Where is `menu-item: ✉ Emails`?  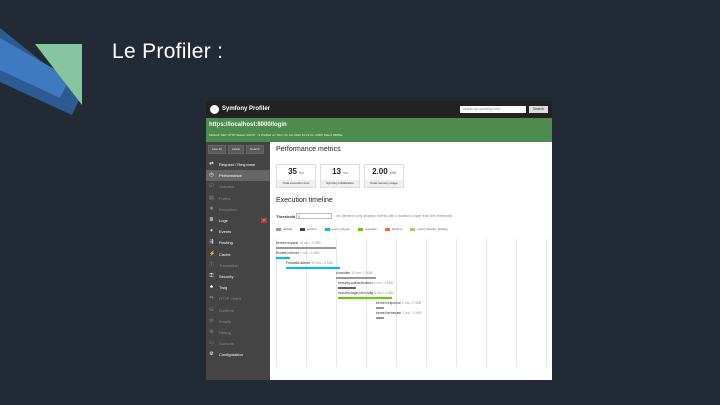 menu-item: ✉ Emails is located at coordinates (238, 321).